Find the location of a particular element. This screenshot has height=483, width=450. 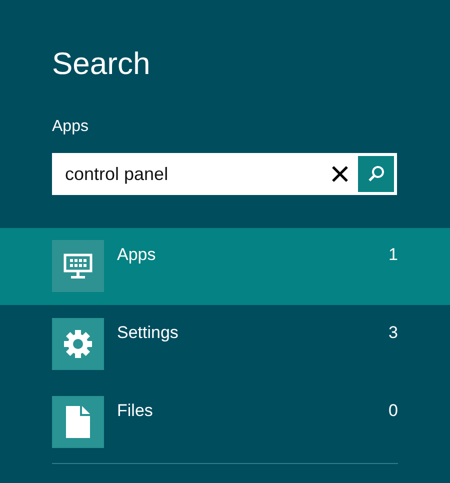

search-field: control panel is located at coordinates (224, 174).